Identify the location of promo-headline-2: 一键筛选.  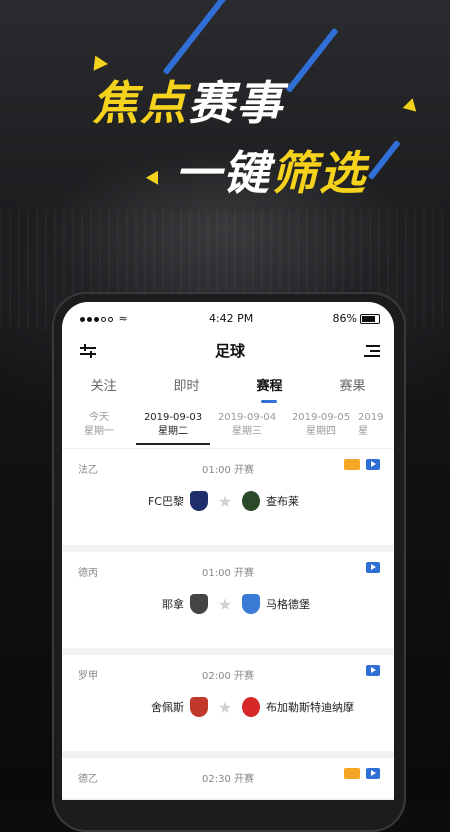
(271, 173).